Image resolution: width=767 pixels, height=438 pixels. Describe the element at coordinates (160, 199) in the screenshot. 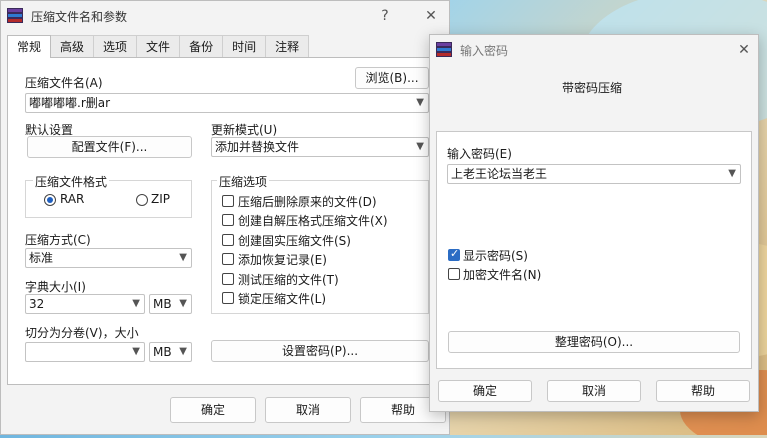

I see `zip-label: ZIP` at that location.